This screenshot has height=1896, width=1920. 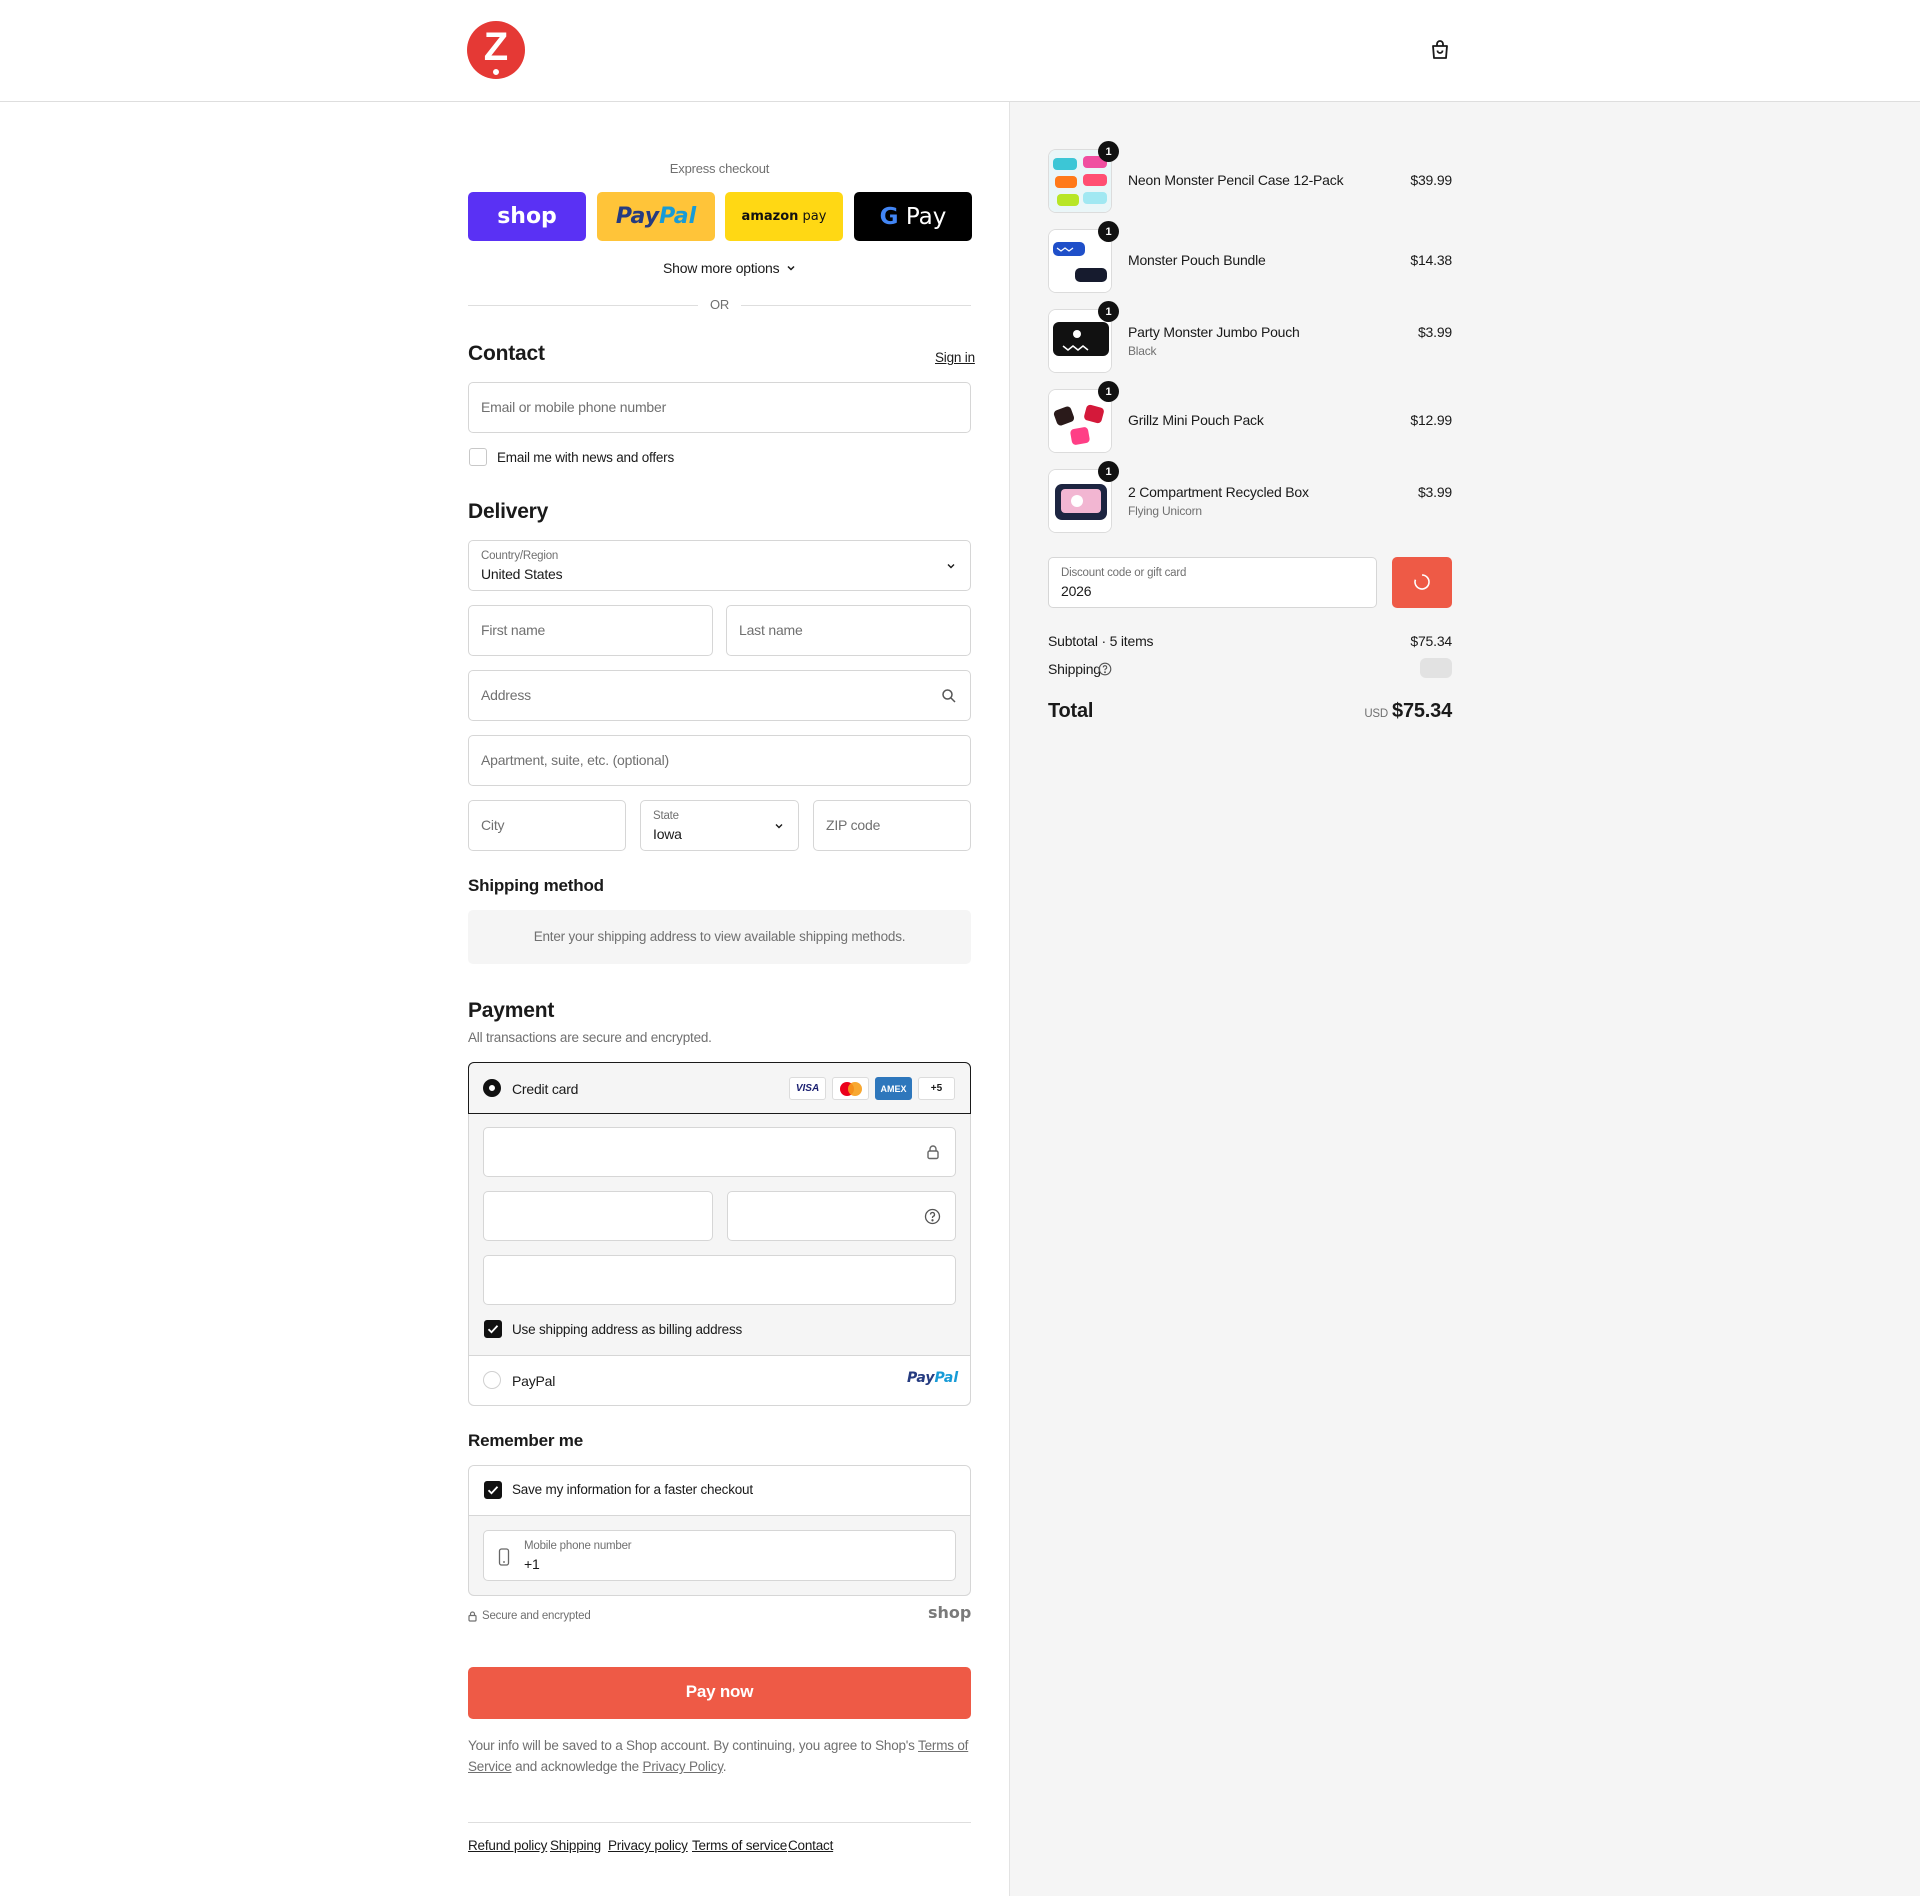 I want to click on country-label: Country/Region, so click(x=520, y=556).